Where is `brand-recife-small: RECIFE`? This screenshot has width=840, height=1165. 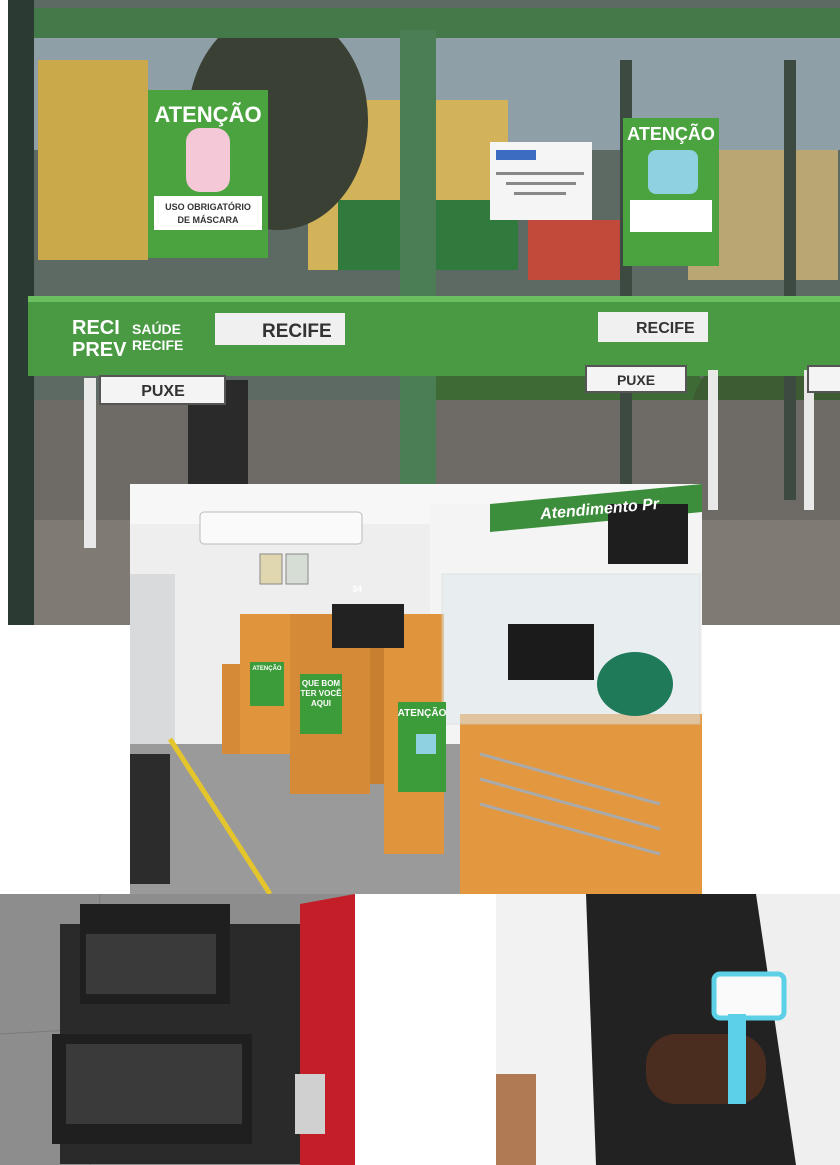 brand-recife-small: RECIFE is located at coordinates (157, 345).